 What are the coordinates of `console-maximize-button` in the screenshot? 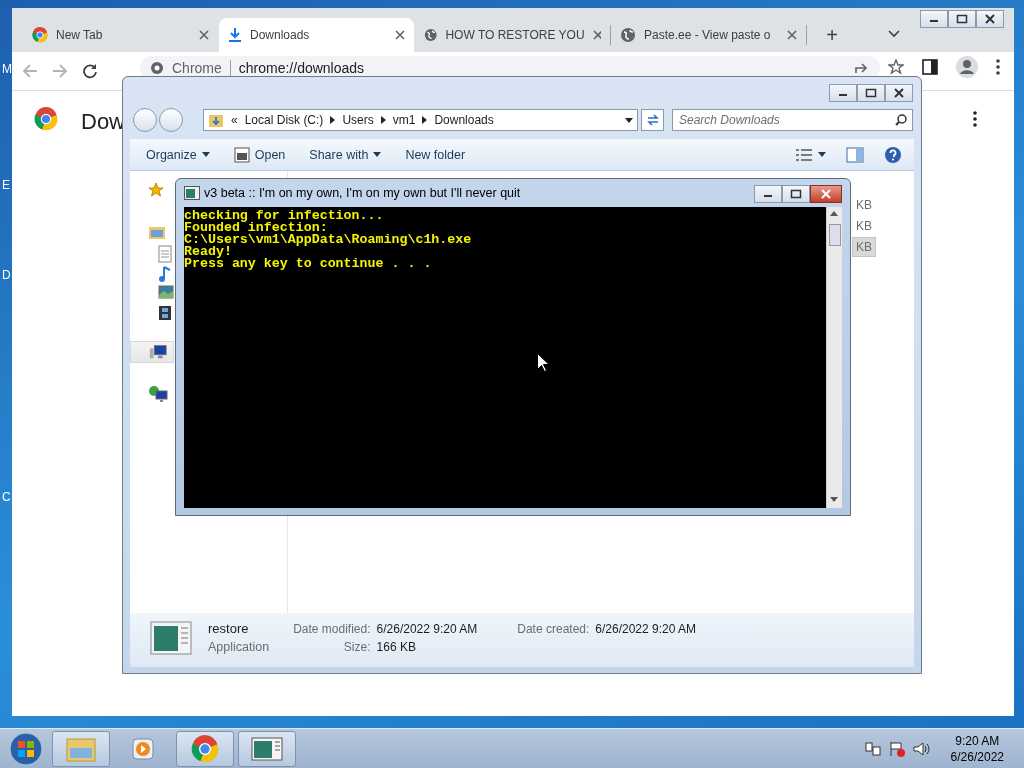 It's located at (796, 194).